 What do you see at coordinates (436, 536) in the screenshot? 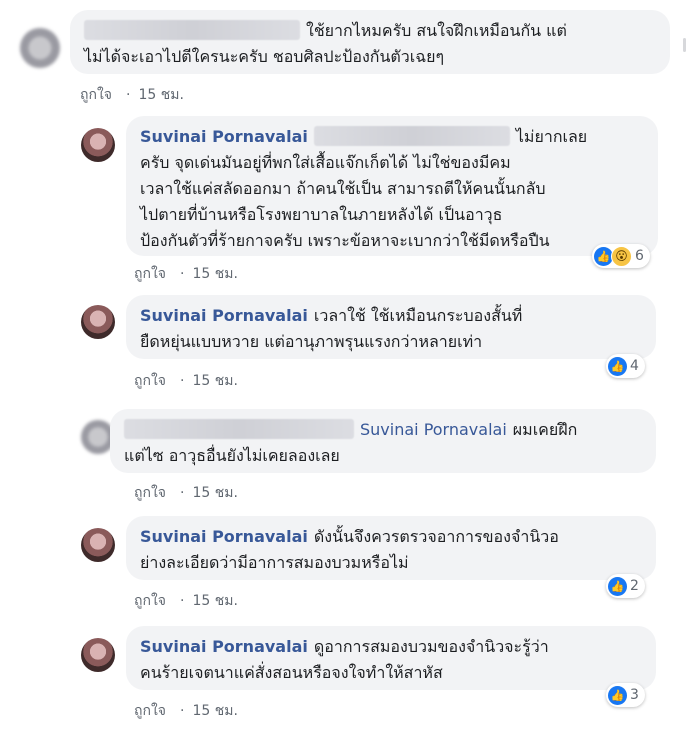
I see `comment-text-line: ดังนั้นจึงควรตรวจอาการของจำนิวอ` at bounding box center [436, 536].